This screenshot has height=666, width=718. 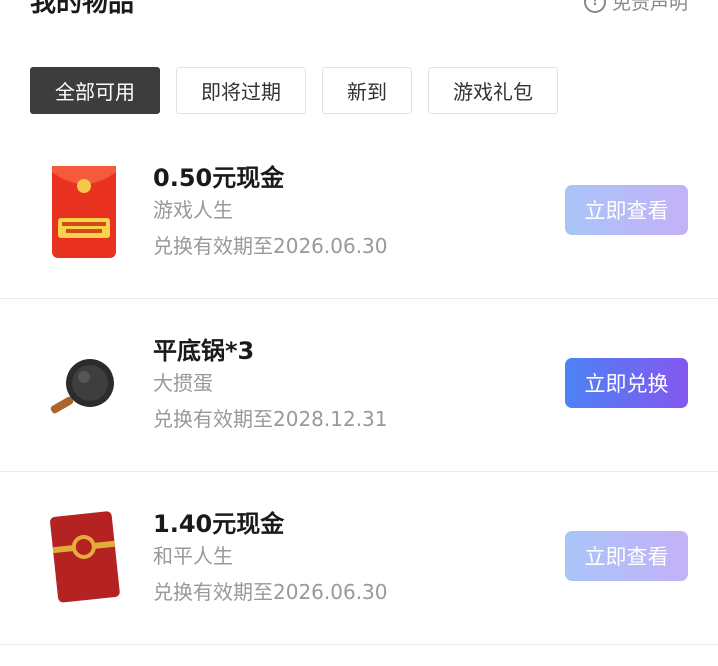 I want to click on disclaimer-link: ! 免责声明, so click(x=635, y=7).